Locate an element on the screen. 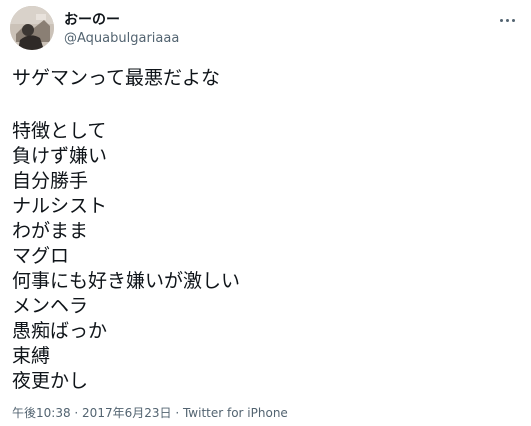 The image size is (531, 426). tweet-date-link: 2017年6月23日 is located at coordinates (126, 413).